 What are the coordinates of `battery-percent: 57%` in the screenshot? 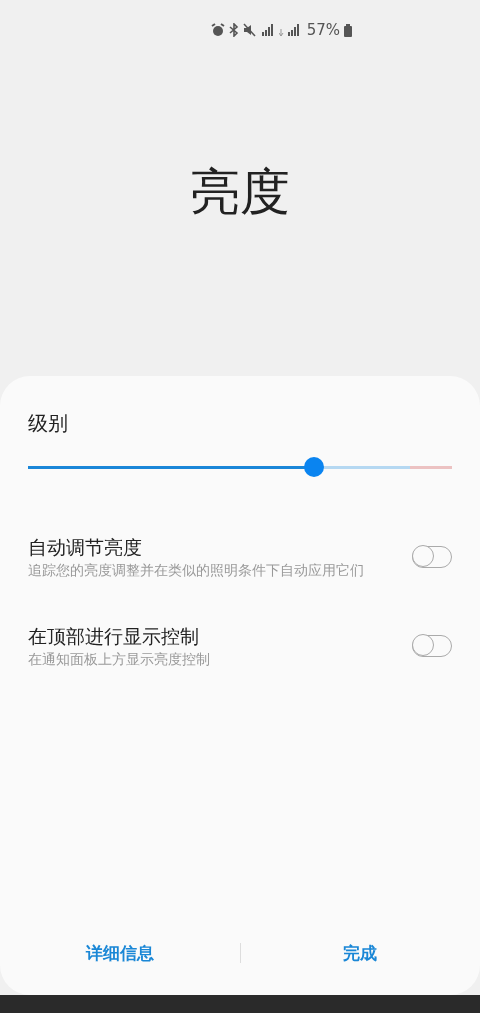 It's located at (323, 30).